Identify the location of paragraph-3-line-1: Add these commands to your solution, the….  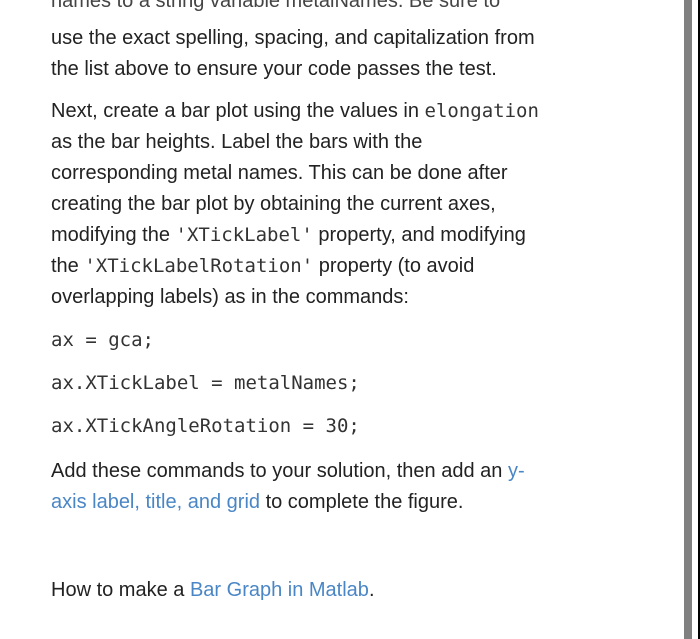
(288, 471).